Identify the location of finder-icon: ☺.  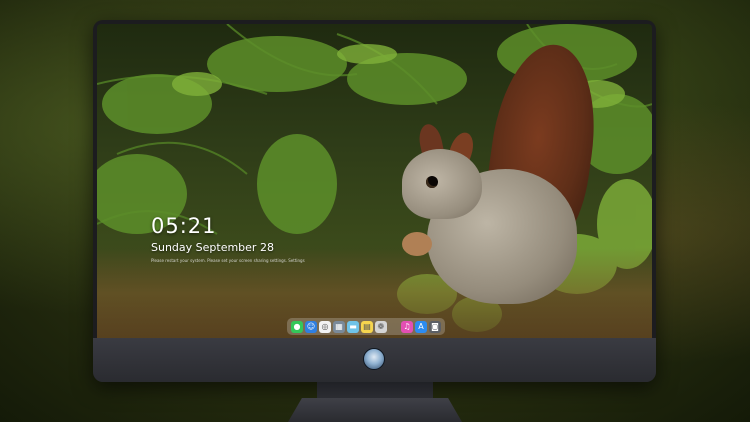
(311, 326).